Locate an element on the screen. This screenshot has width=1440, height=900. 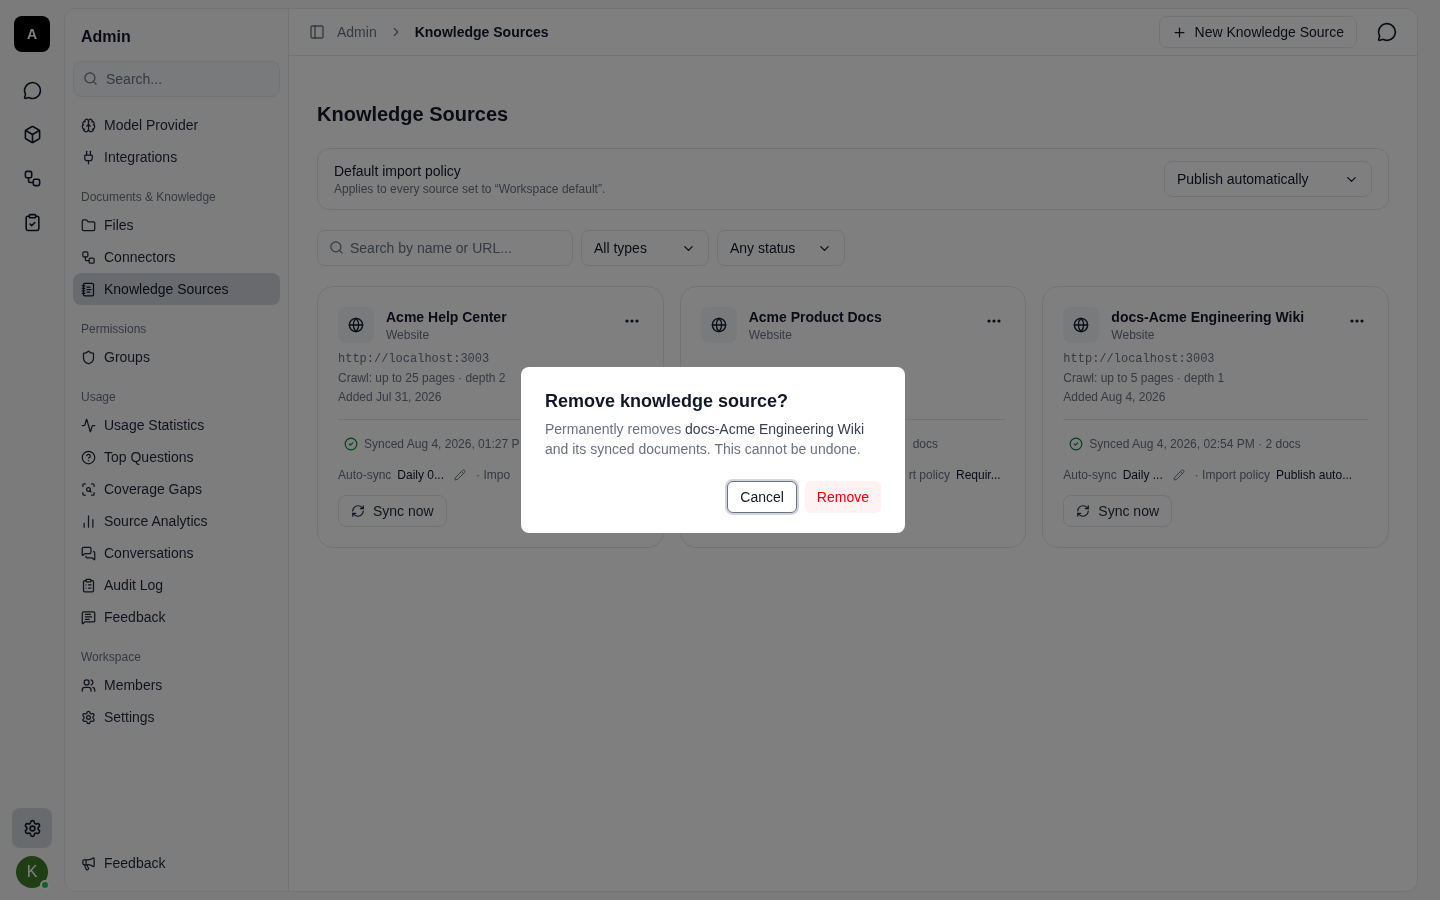
message-text-icon is located at coordinates (88, 617).